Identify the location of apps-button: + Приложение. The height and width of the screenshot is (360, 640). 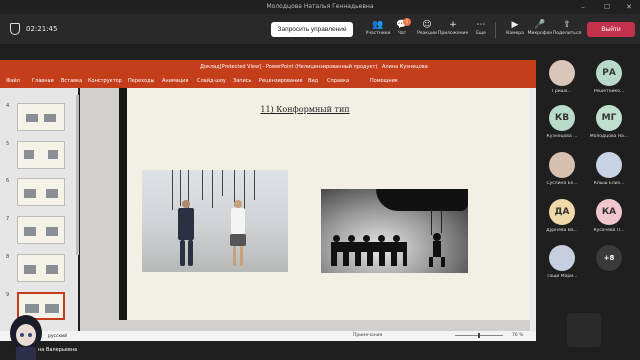
(453, 27).